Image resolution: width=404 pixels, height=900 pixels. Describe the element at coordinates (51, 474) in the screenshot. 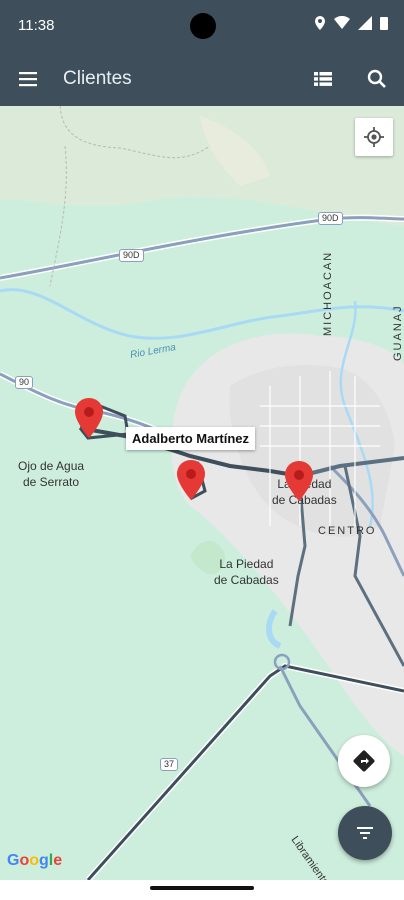

I see `map-label-ojo-de-agua: Ojo de Agua de Serrato` at that location.